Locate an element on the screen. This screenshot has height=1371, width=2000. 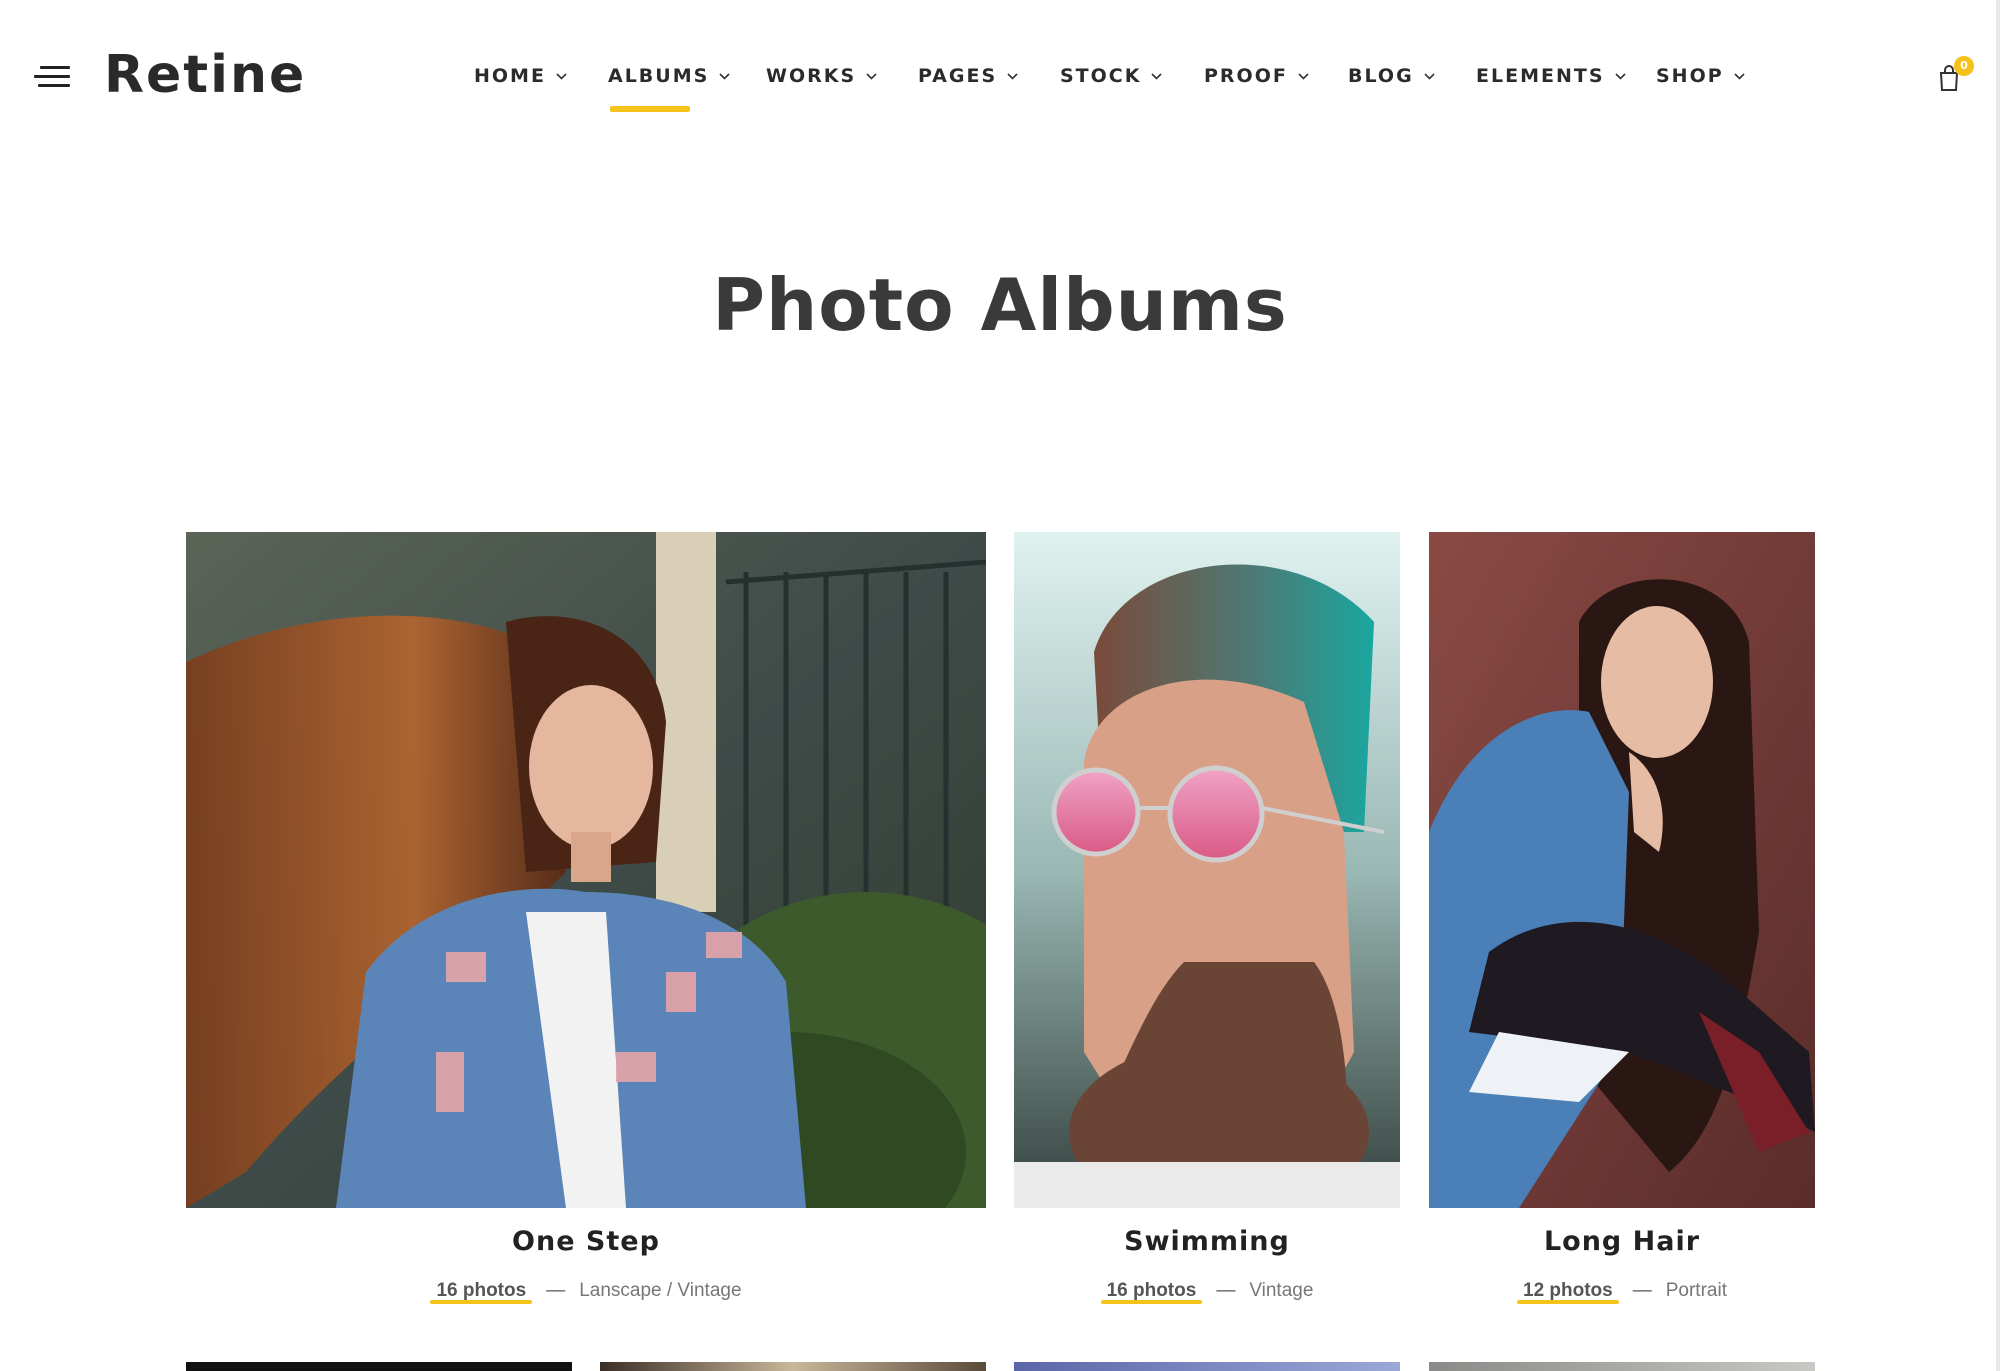
album-tags: Portrait is located at coordinates (1696, 1290).